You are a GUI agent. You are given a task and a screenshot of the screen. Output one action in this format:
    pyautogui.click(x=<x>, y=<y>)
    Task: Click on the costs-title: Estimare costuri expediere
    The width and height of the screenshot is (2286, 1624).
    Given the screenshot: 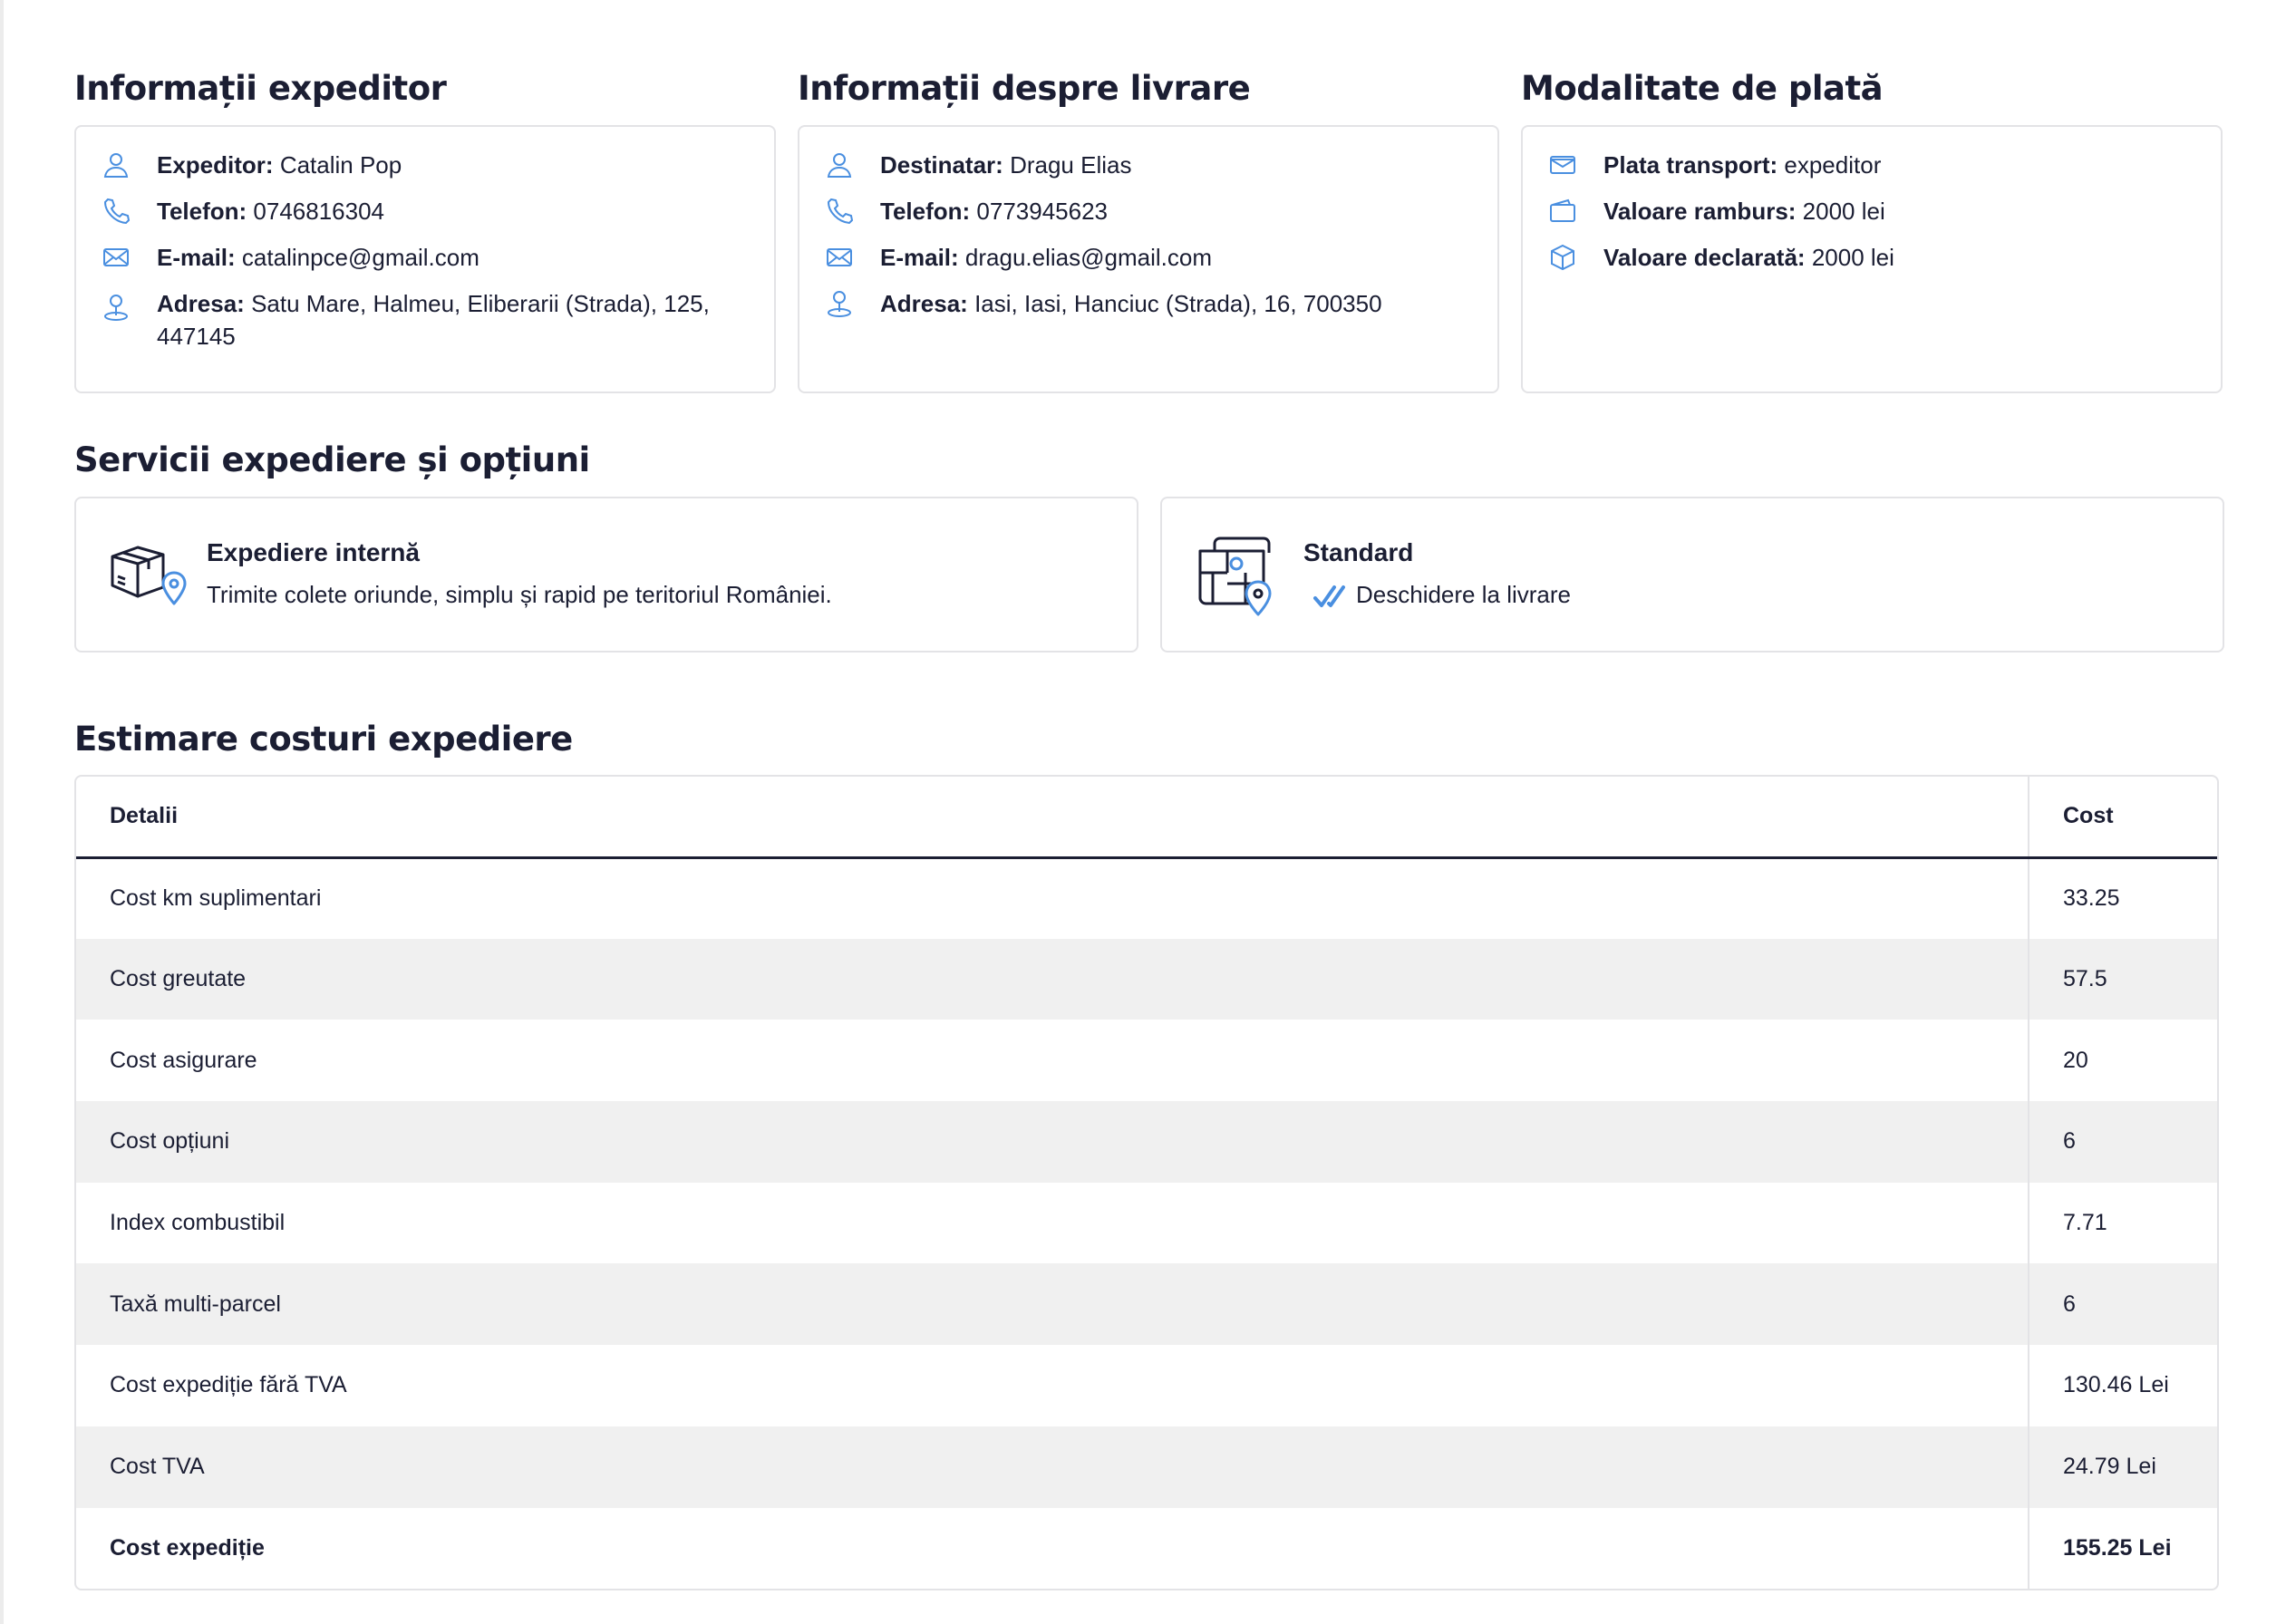 What is the action you would take?
    pyautogui.click(x=323, y=739)
    